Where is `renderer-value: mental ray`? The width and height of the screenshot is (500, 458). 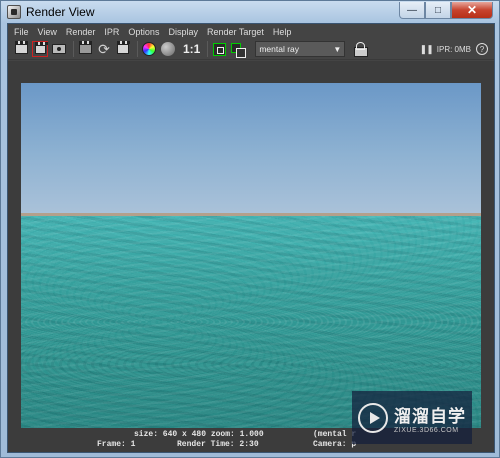 renderer-value: mental ray is located at coordinates (279, 49).